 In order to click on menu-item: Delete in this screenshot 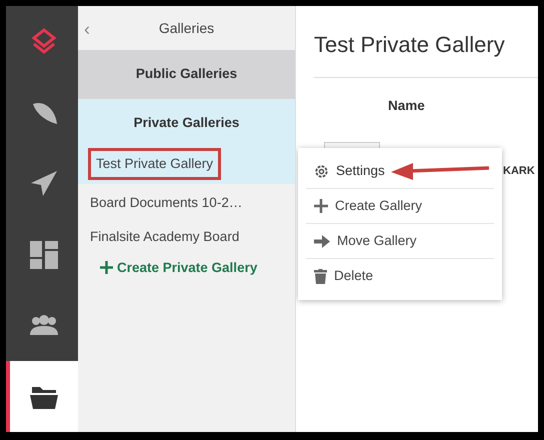, I will do `click(400, 276)`.